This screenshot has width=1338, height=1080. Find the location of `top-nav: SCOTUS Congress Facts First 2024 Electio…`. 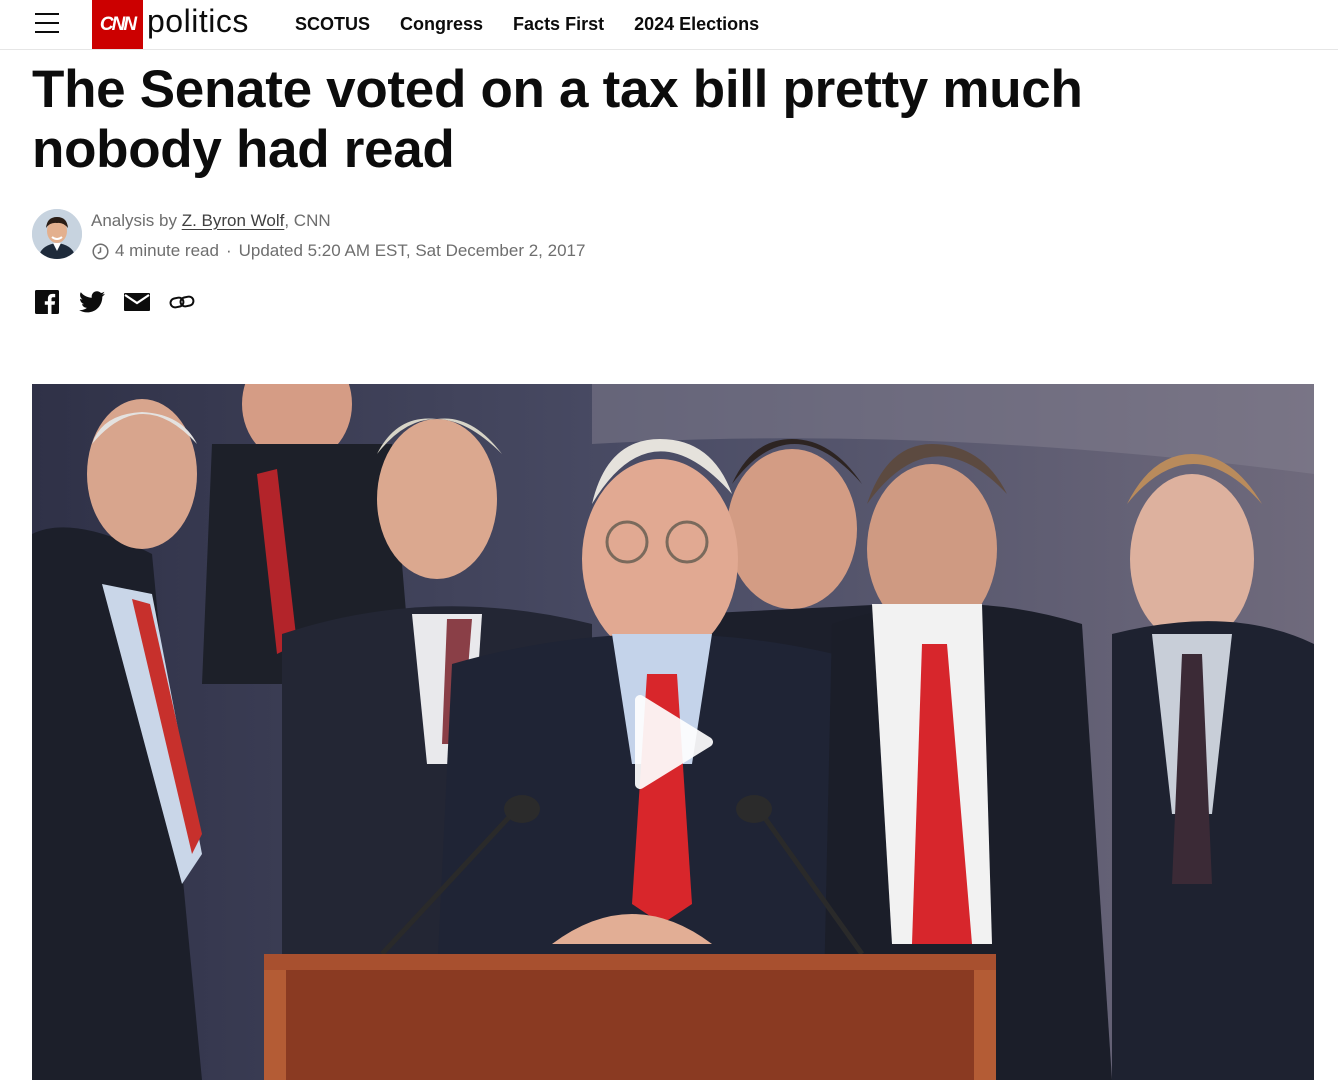

top-nav: SCOTUS Congress Facts First 2024 Electio… is located at coordinates (542, 24).